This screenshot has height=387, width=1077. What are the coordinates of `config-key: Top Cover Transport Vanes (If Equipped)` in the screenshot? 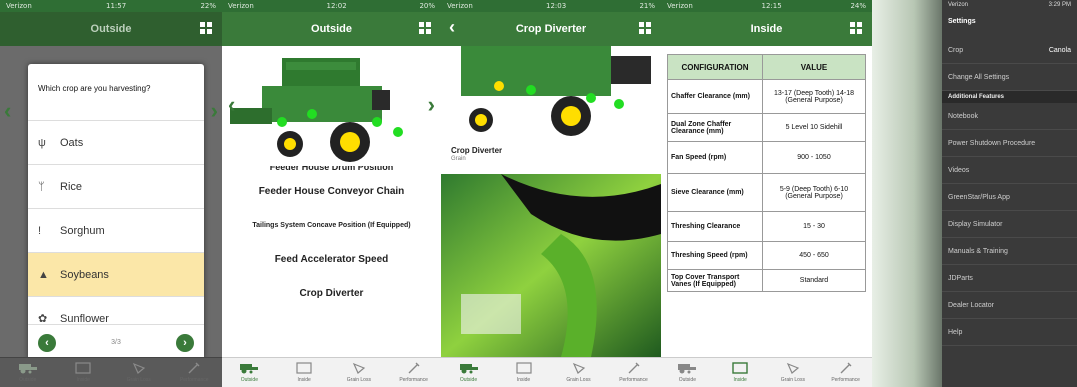 It's located at (715, 280).